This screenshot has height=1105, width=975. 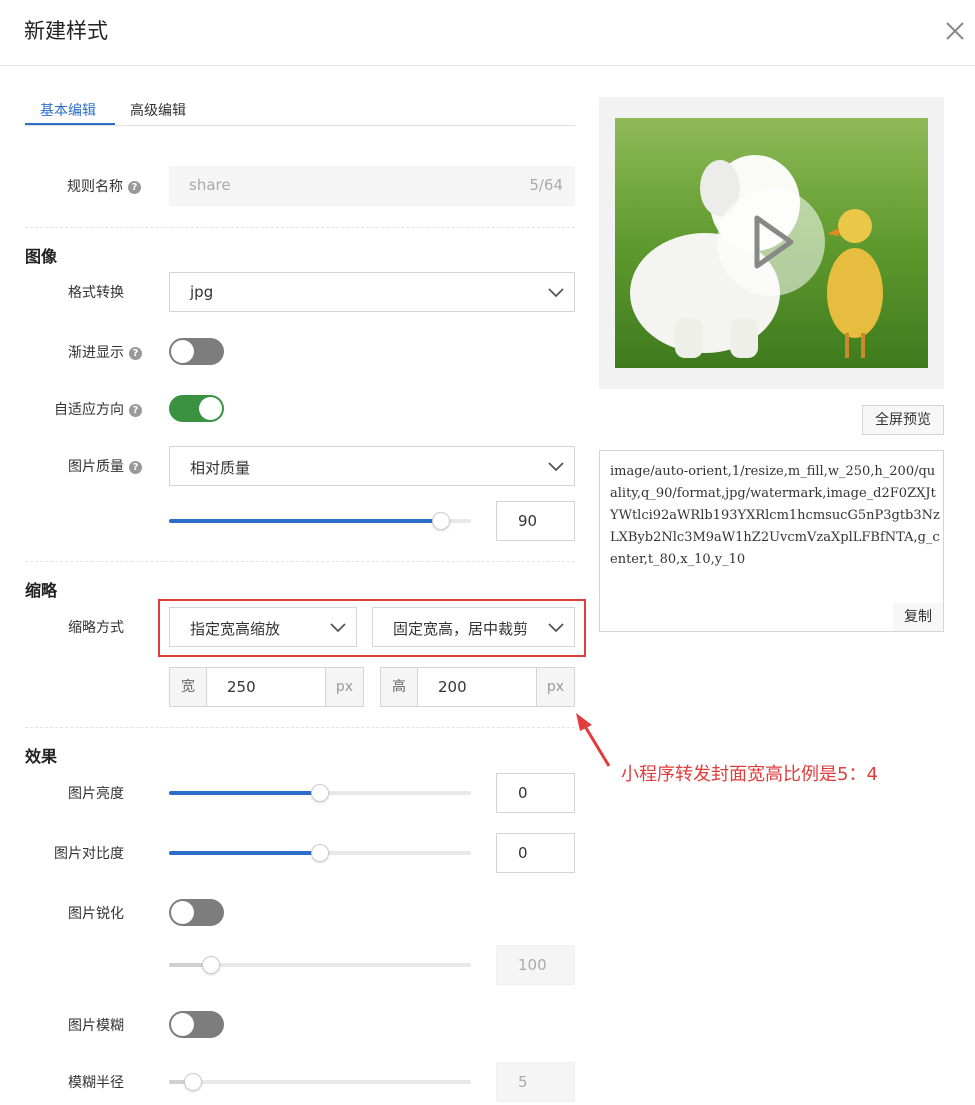 I want to click on sharpen-value-input: 100, so click(x=535, y=965).